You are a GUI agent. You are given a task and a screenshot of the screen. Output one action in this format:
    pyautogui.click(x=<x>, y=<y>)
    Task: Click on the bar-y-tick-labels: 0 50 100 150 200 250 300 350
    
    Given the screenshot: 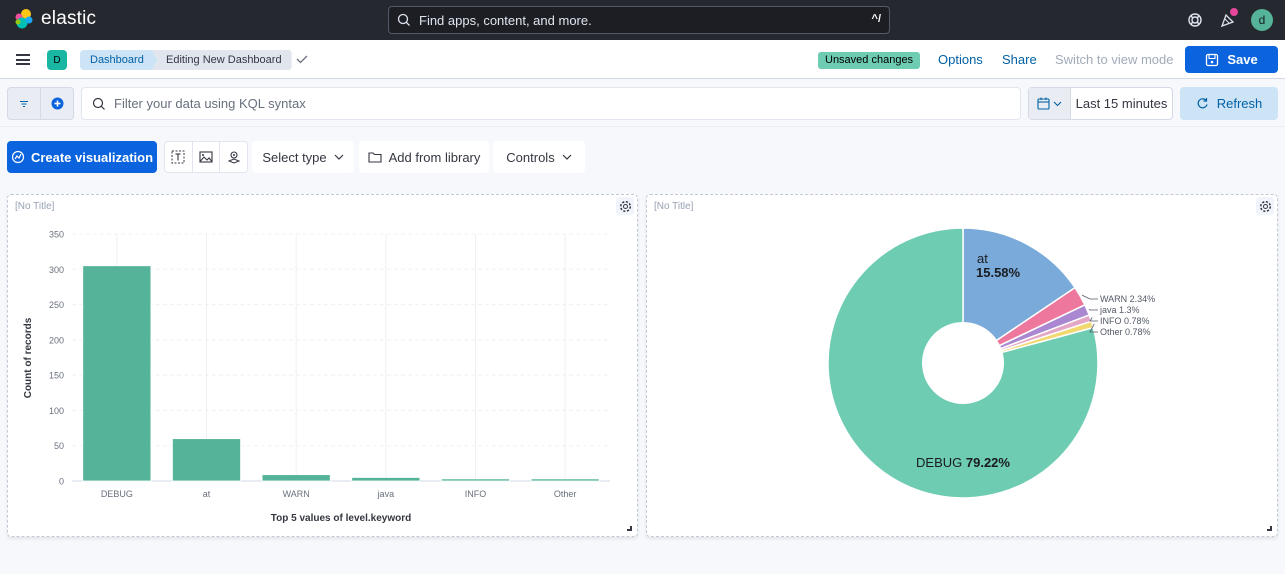 What is the action you would take?
    pyautogui.click(x=56, y=358)
    